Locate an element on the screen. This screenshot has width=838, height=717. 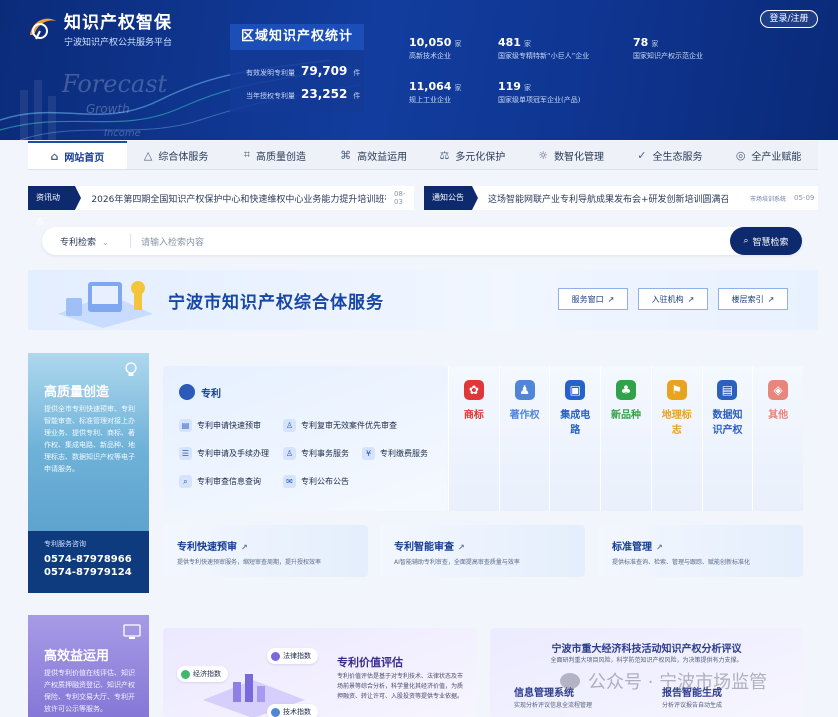
category-trademark: ✿ 商标 is located at coordinates (473, 438).